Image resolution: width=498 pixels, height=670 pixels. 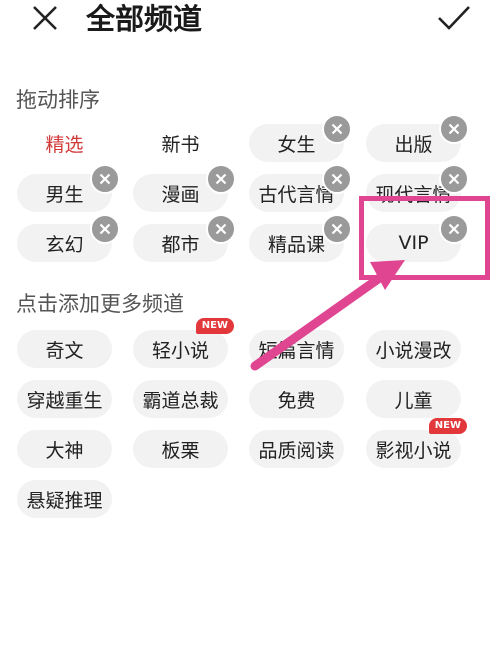 I want to click on close-icon, so click(x=45, y=18).